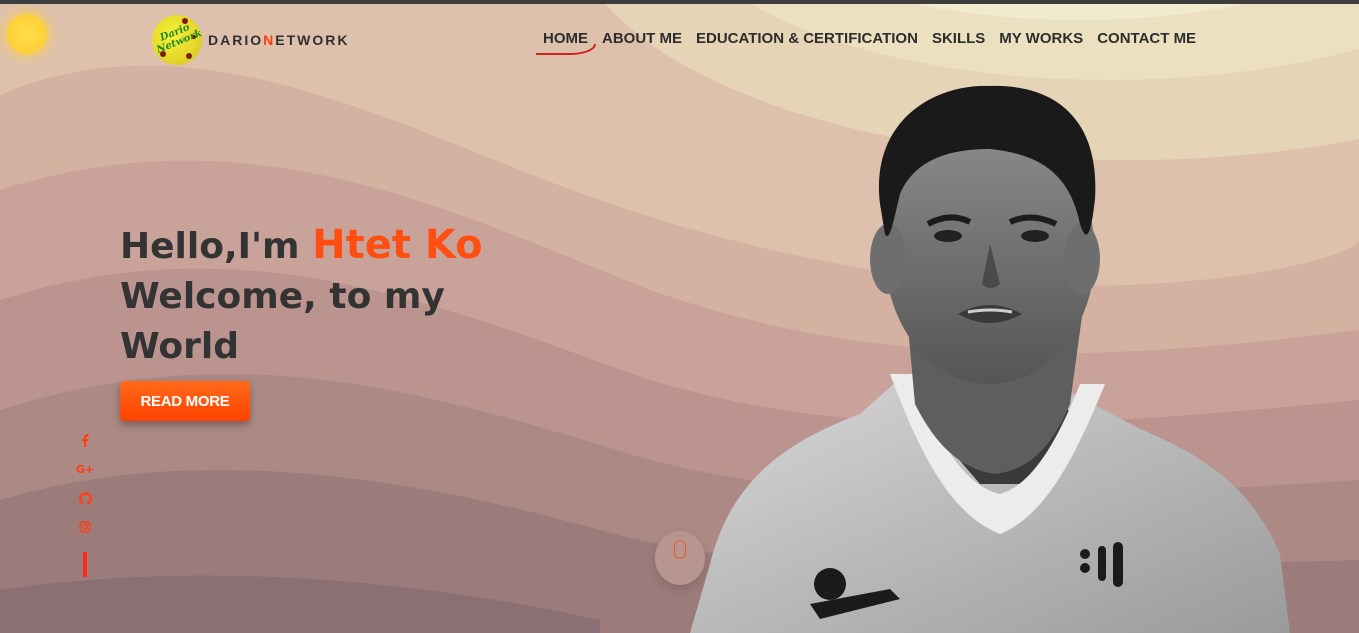 The image size is (1359, 633). Describe the element at coordinates (236, 40) in the screenshot. I see `brand-name-part1: DARIO` at that location.